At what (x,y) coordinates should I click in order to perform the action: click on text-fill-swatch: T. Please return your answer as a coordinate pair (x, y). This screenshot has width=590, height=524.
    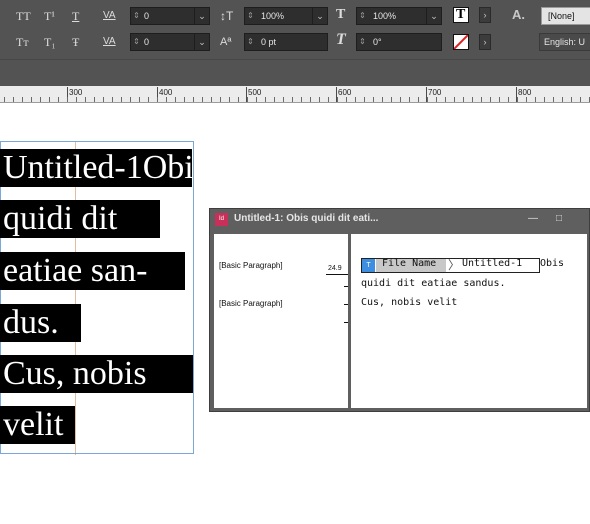
    Looking at the image, I should click on (461, 15).